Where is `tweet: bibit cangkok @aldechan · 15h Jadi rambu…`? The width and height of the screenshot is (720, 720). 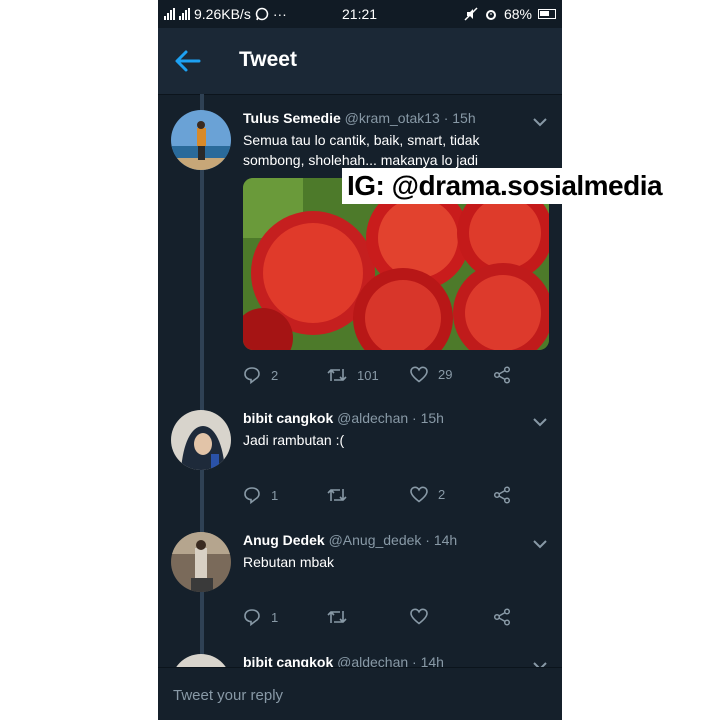
tweet: bibit cangkok @aldechan · 15h Jadi rambu… is located at coordinates (360, 455).